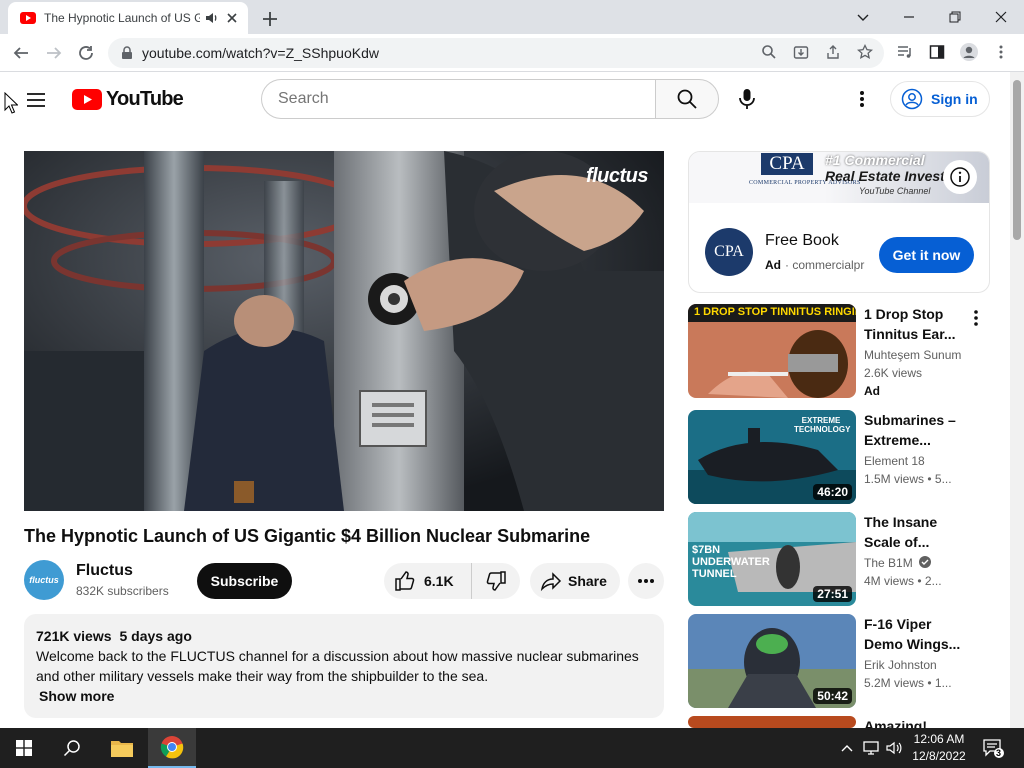 The width and height of the screenshot is (1024, 768). I want to click on more-horizontal-icon, so click(646, 581).